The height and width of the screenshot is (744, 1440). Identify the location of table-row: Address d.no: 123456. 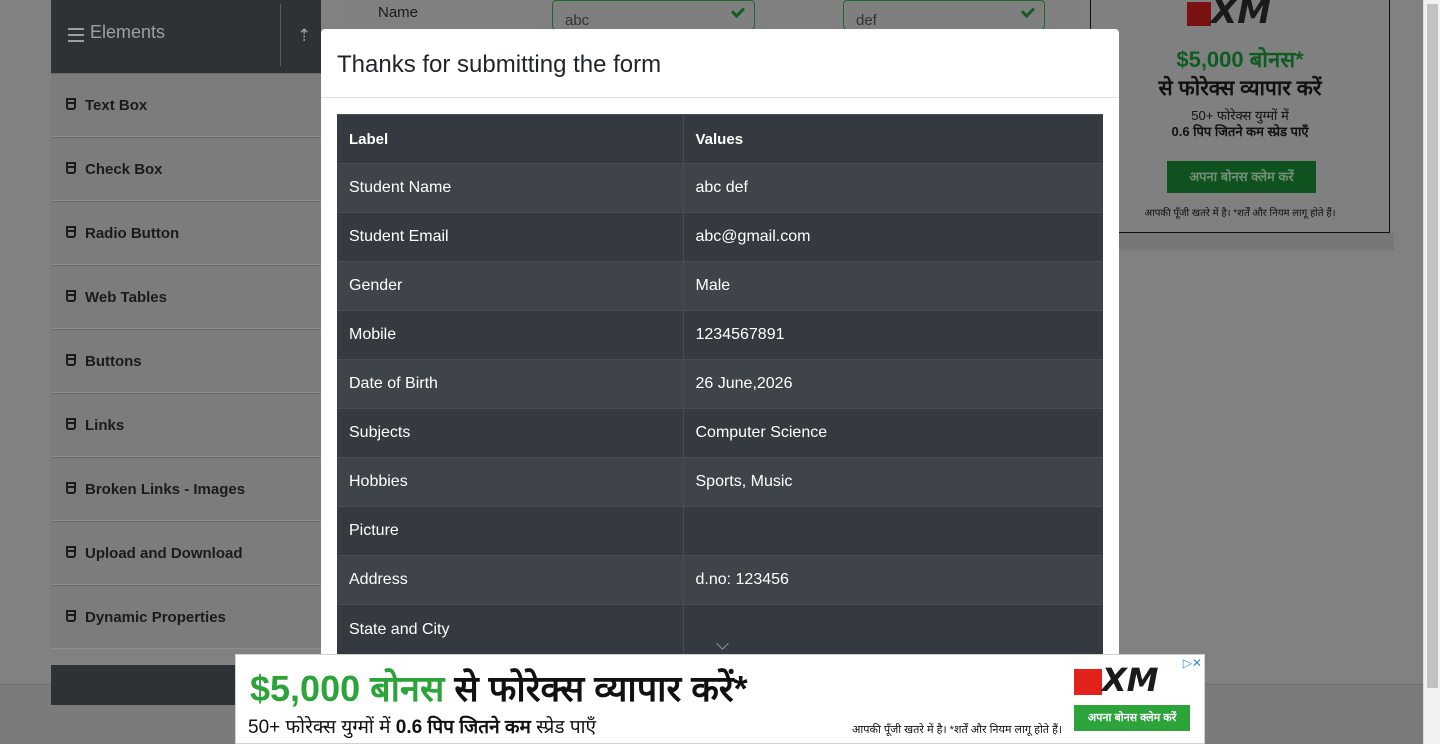
(720, 580).